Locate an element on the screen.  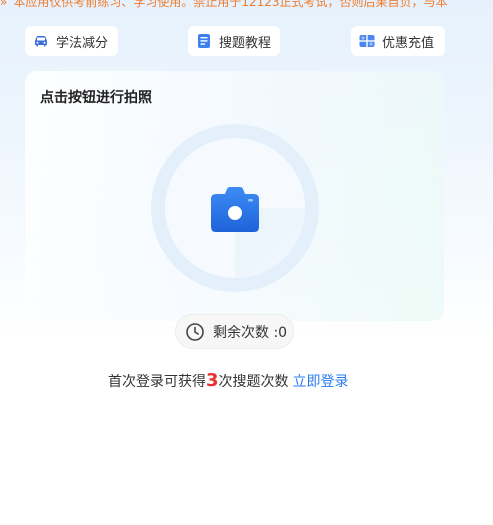
login-prompt-prefix: 首次登录可获得 is located at coordinates (157, 382).